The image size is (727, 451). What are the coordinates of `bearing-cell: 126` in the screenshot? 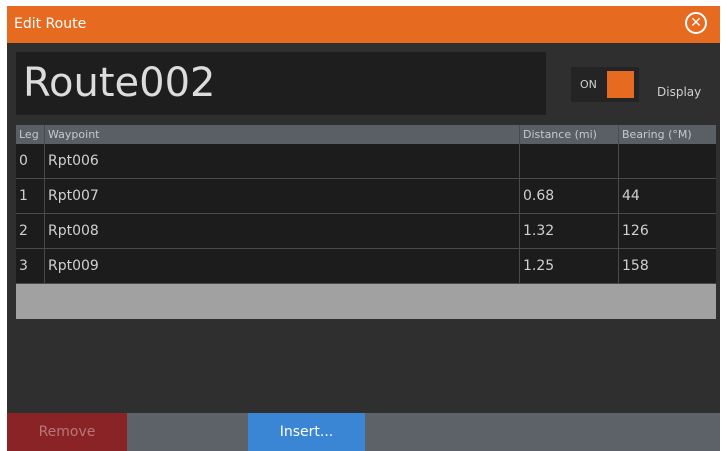 It's located at (667, 231).